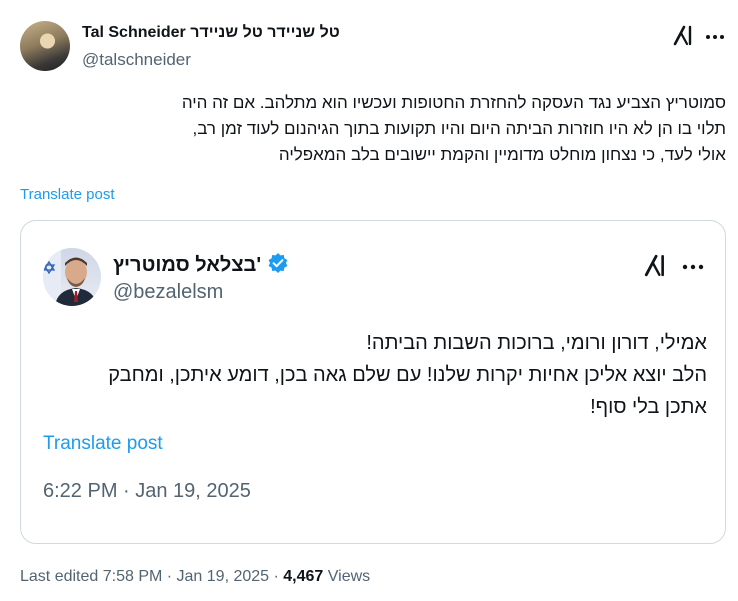  I want to click on author-name: Tal Schneider טל שניידר טל שנײדר, so click(211, 33).